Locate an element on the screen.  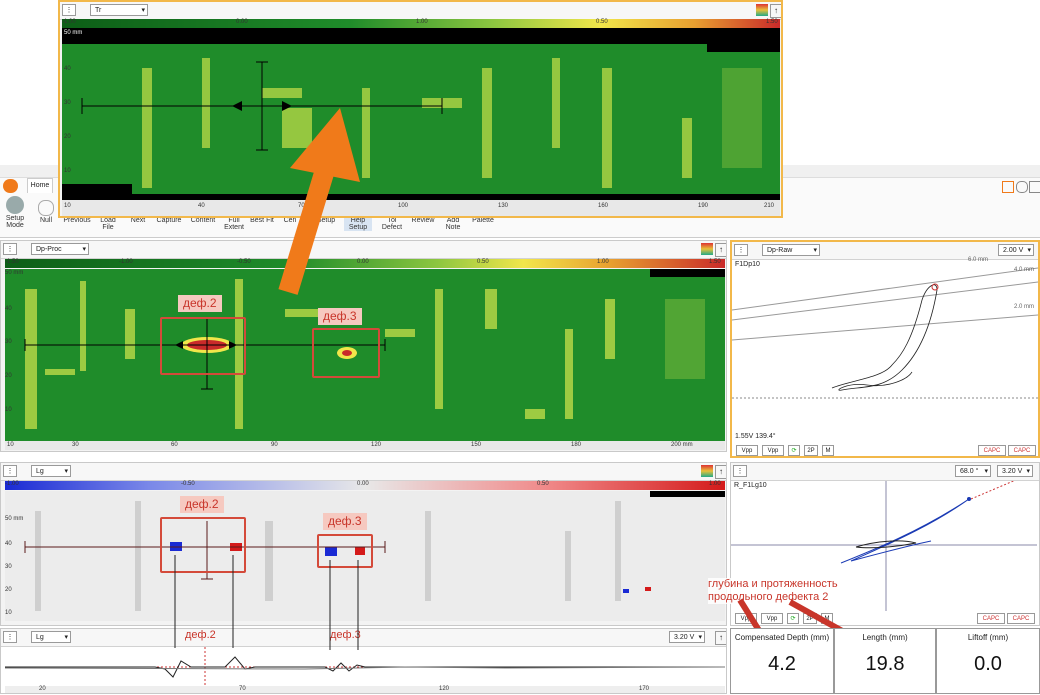
x-tick: 10 is located at coordinates (67, 206).